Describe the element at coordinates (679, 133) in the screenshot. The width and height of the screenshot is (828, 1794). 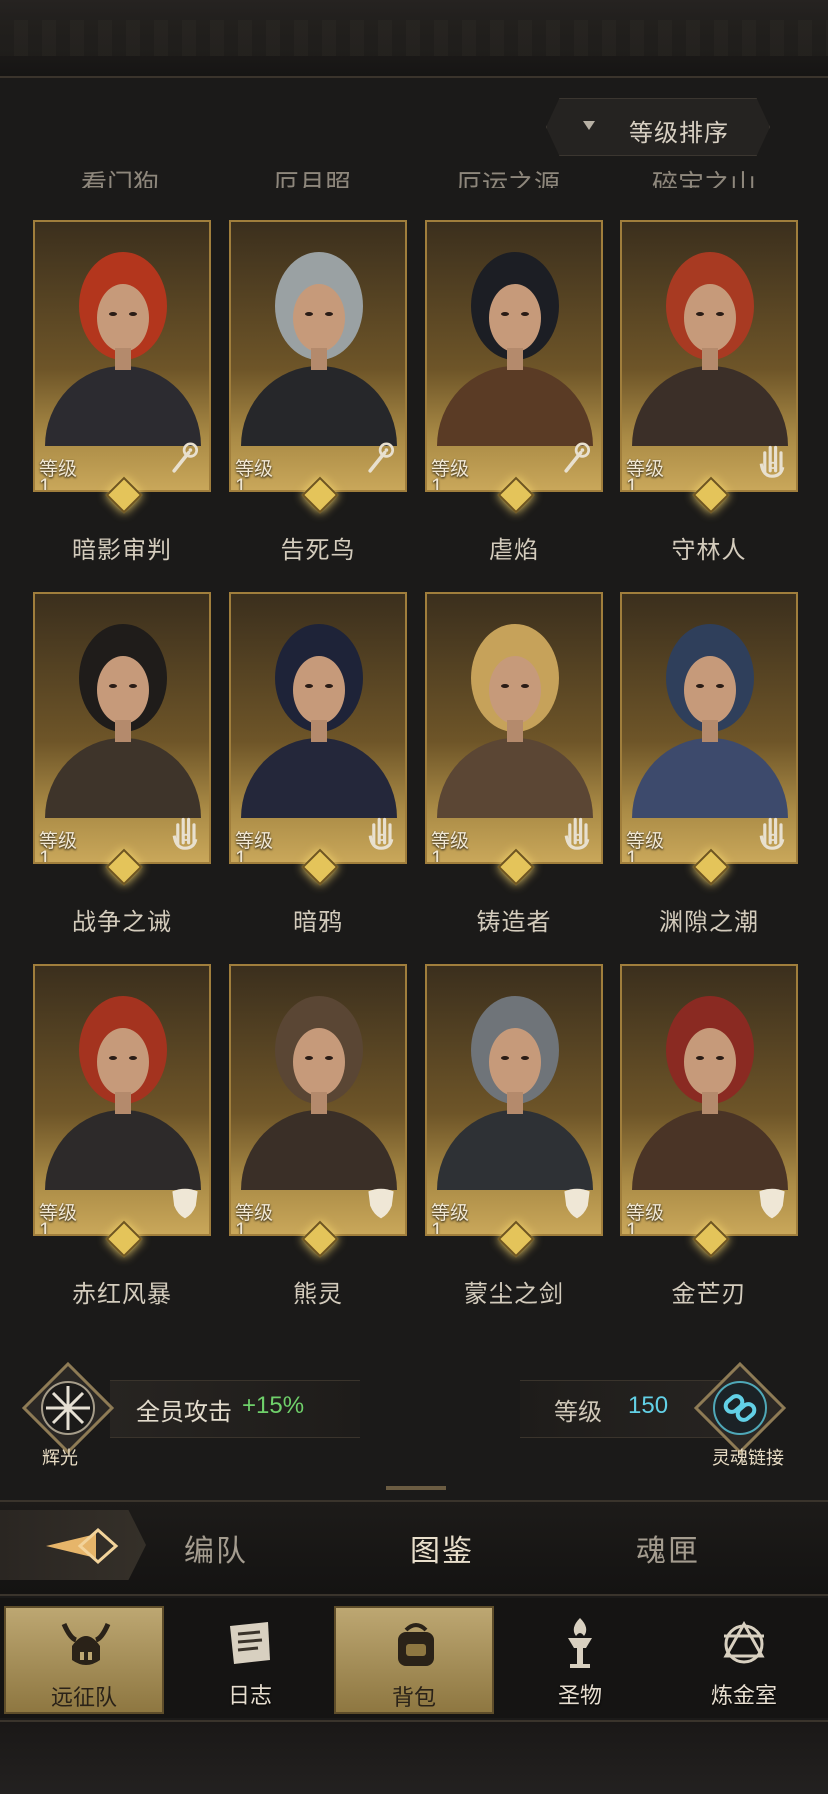
I see `sort-label: 等级排序` at that location.